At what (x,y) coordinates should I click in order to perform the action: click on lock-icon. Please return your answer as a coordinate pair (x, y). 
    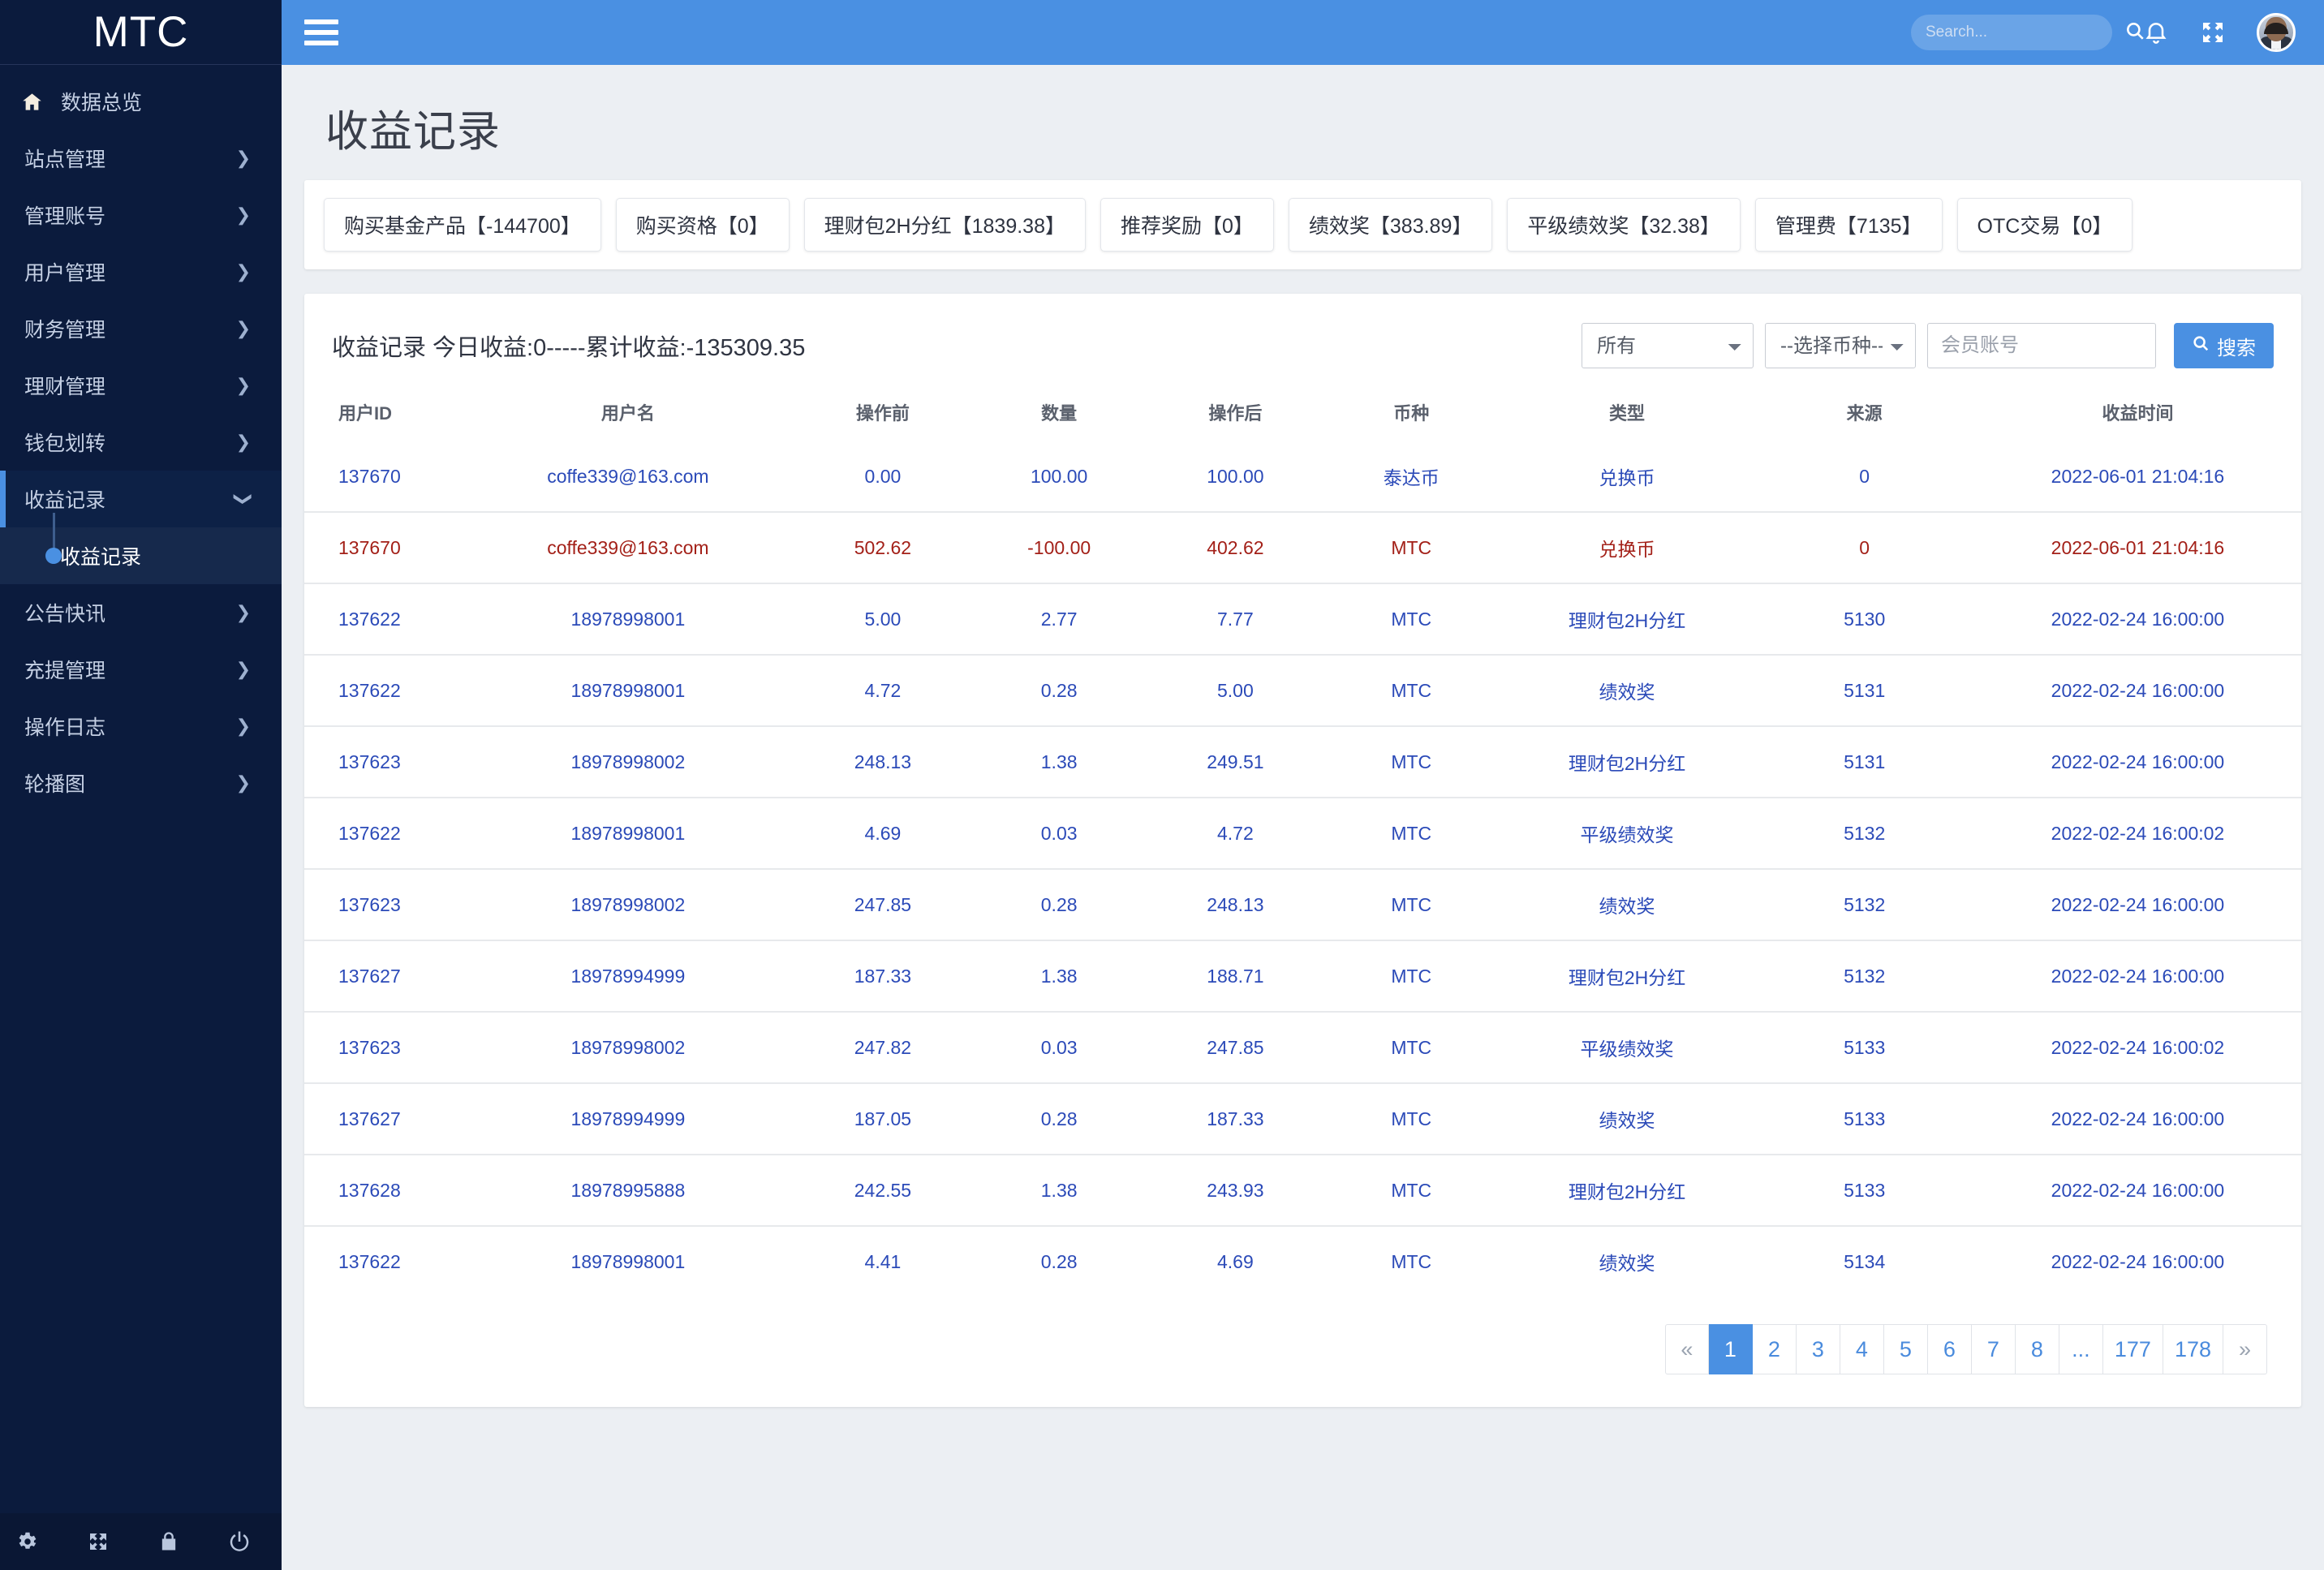
    Looking at the image, I should click on (168, 1542).